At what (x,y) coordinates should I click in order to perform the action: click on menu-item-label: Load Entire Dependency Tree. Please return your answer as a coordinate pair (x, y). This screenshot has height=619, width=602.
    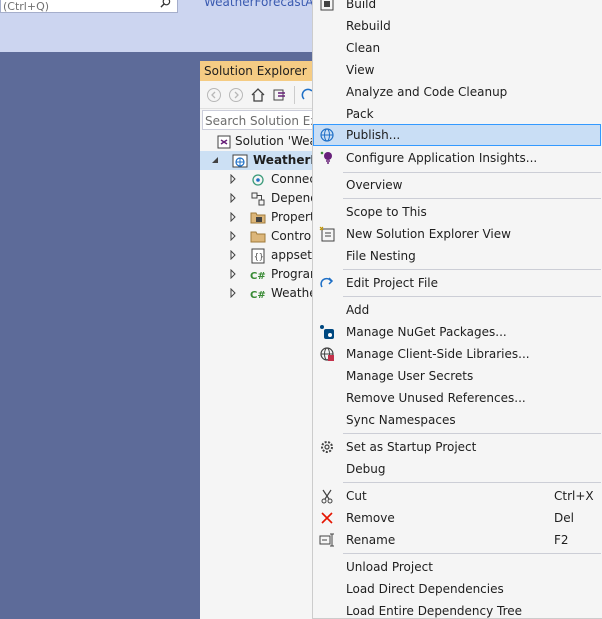
    Looking at the image, I should click on (434, 611).